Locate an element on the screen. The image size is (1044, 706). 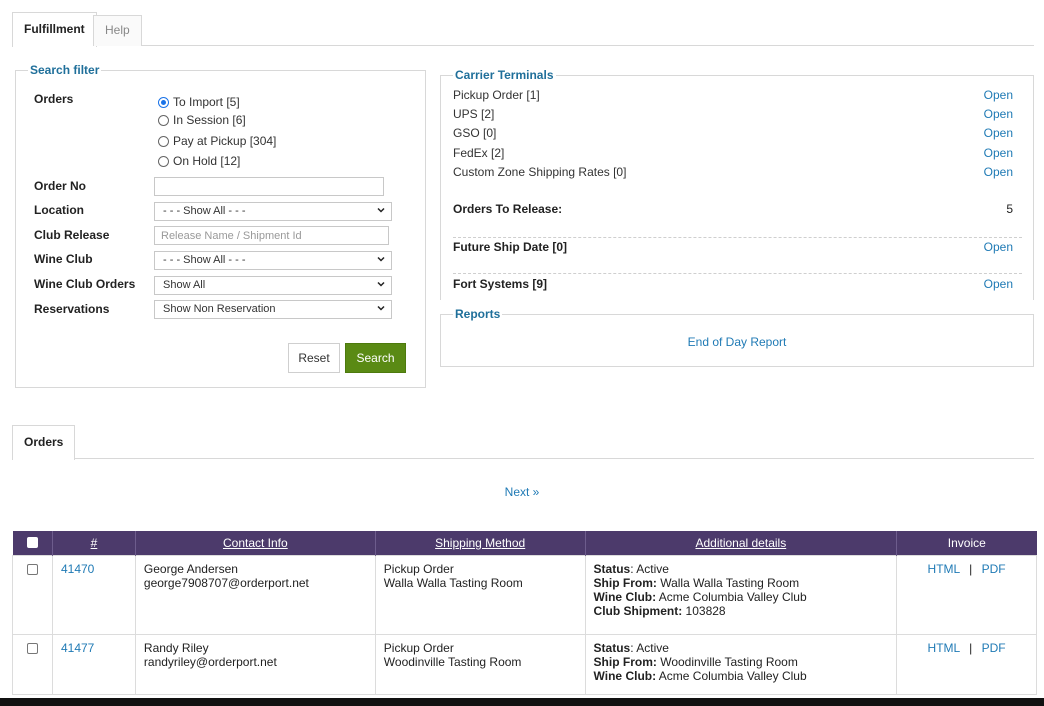
carrier-label: GSO [0] is located at coordinates (475, 133).